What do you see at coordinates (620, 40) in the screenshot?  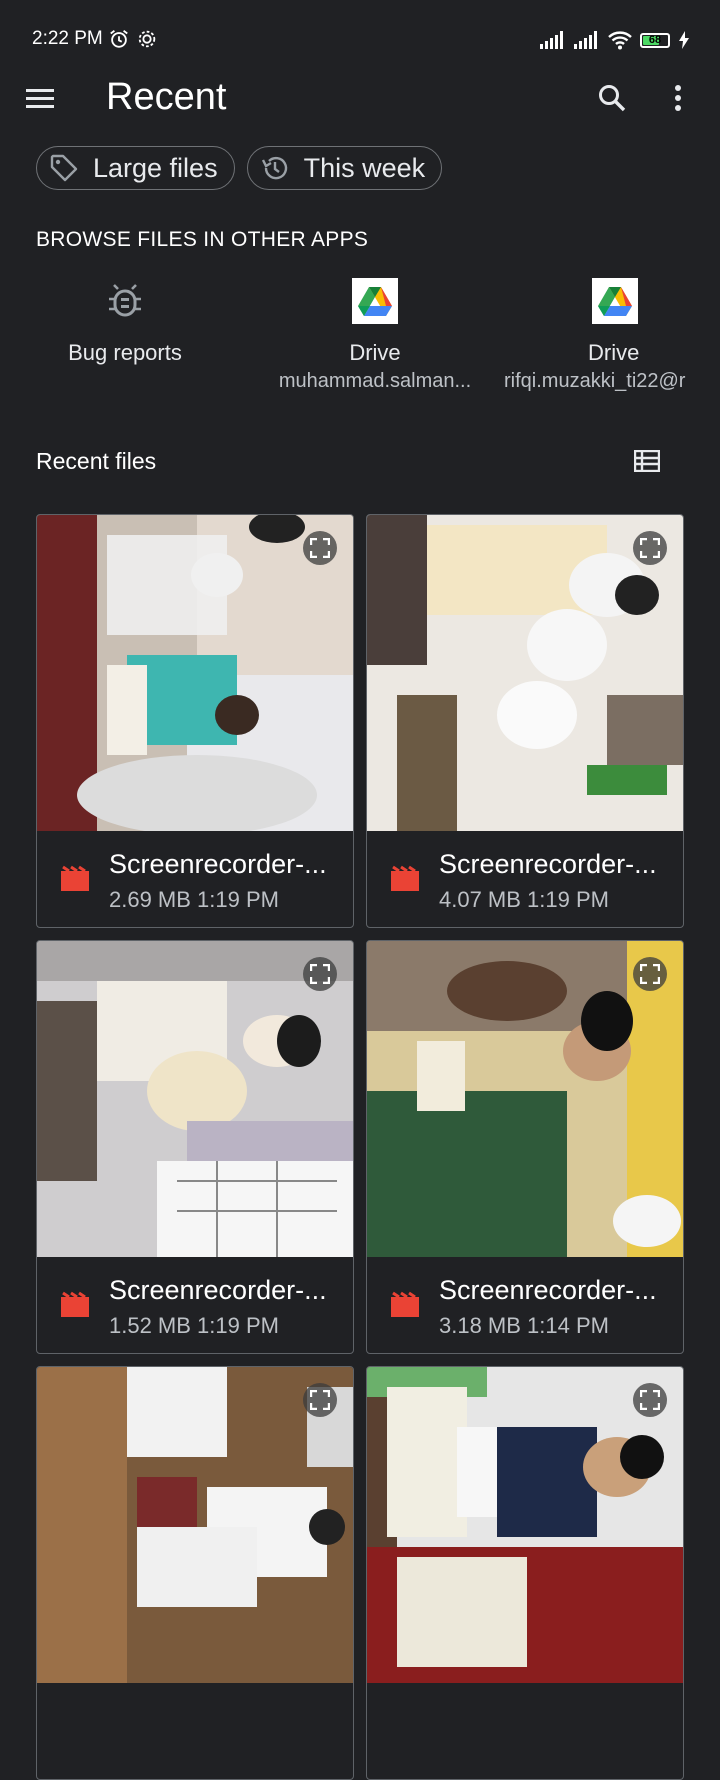 I see `wifi-icon` at bounding box center [620, 40].